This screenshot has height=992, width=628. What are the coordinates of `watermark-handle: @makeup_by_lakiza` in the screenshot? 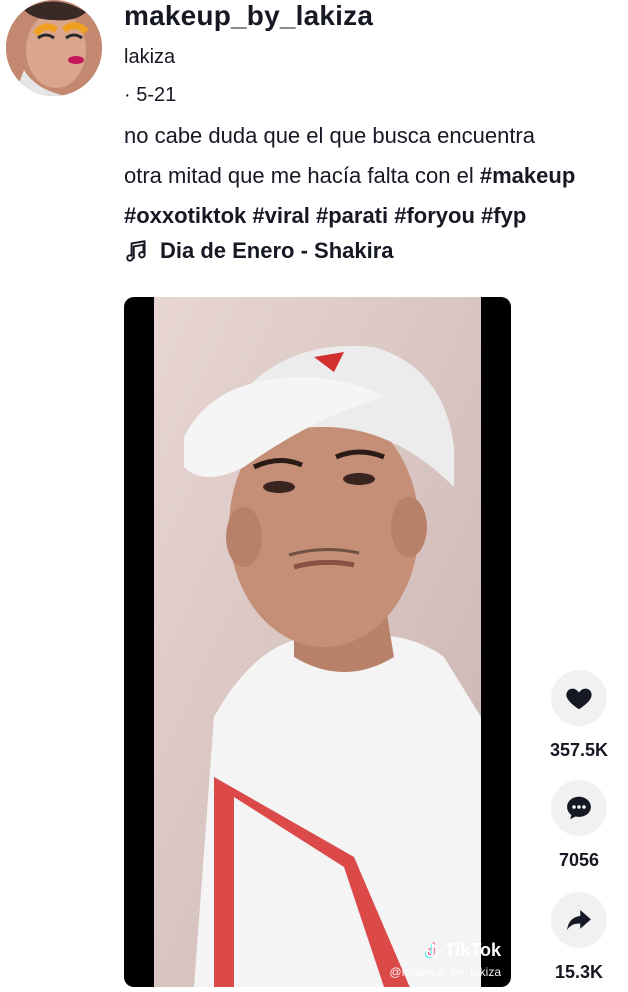 It's located at (445, 972).